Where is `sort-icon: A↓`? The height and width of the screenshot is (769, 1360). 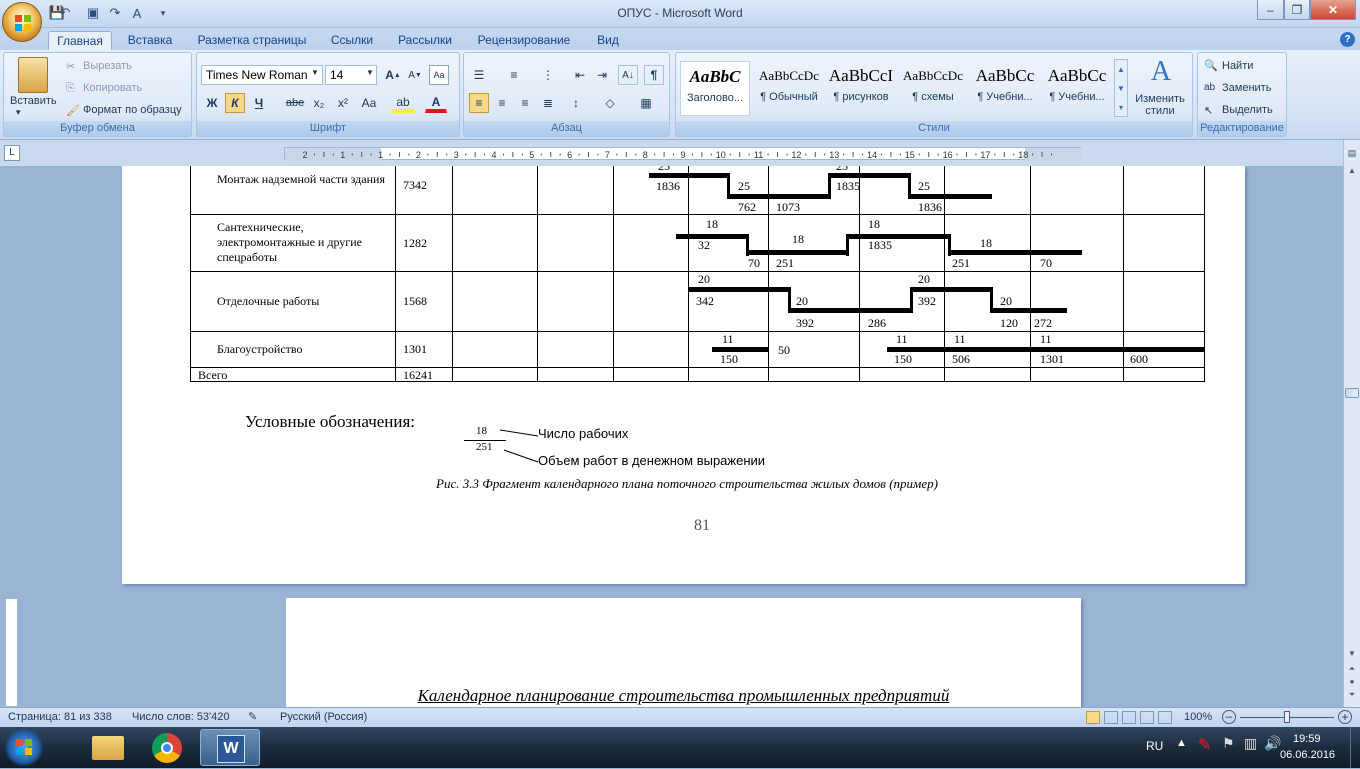
sort-icon: A↓ is located at coordinates (628, 75).